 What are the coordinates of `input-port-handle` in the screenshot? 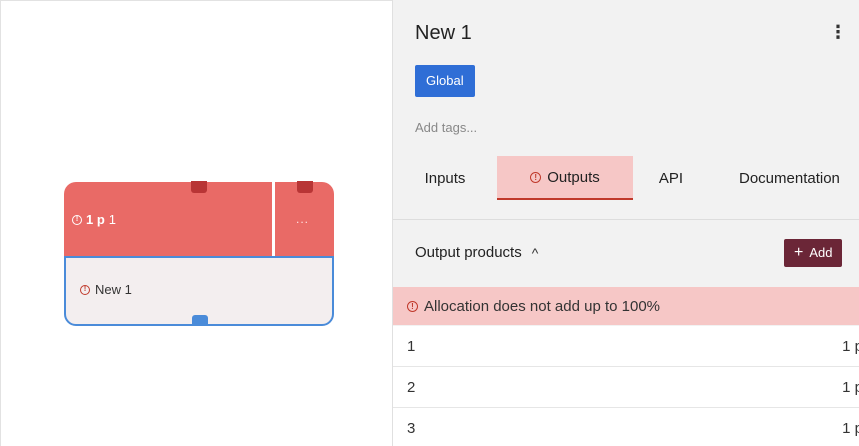 It's located at (199, 187).